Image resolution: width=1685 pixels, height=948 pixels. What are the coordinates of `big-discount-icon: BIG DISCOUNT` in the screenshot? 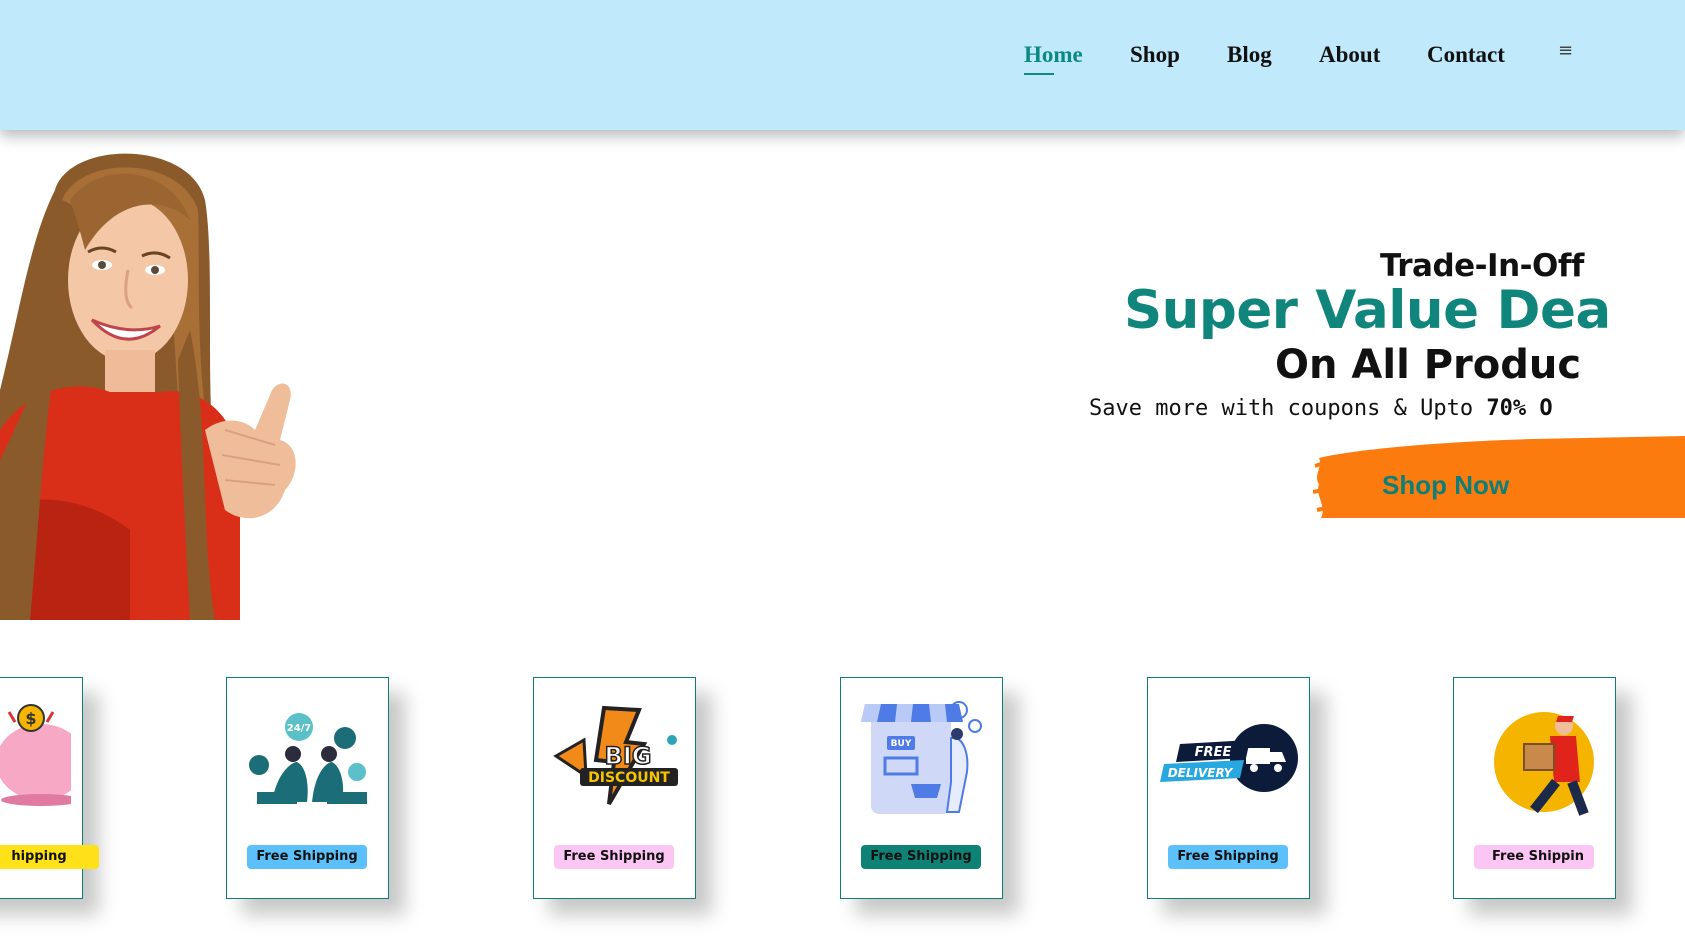 It's located at (615, 755).